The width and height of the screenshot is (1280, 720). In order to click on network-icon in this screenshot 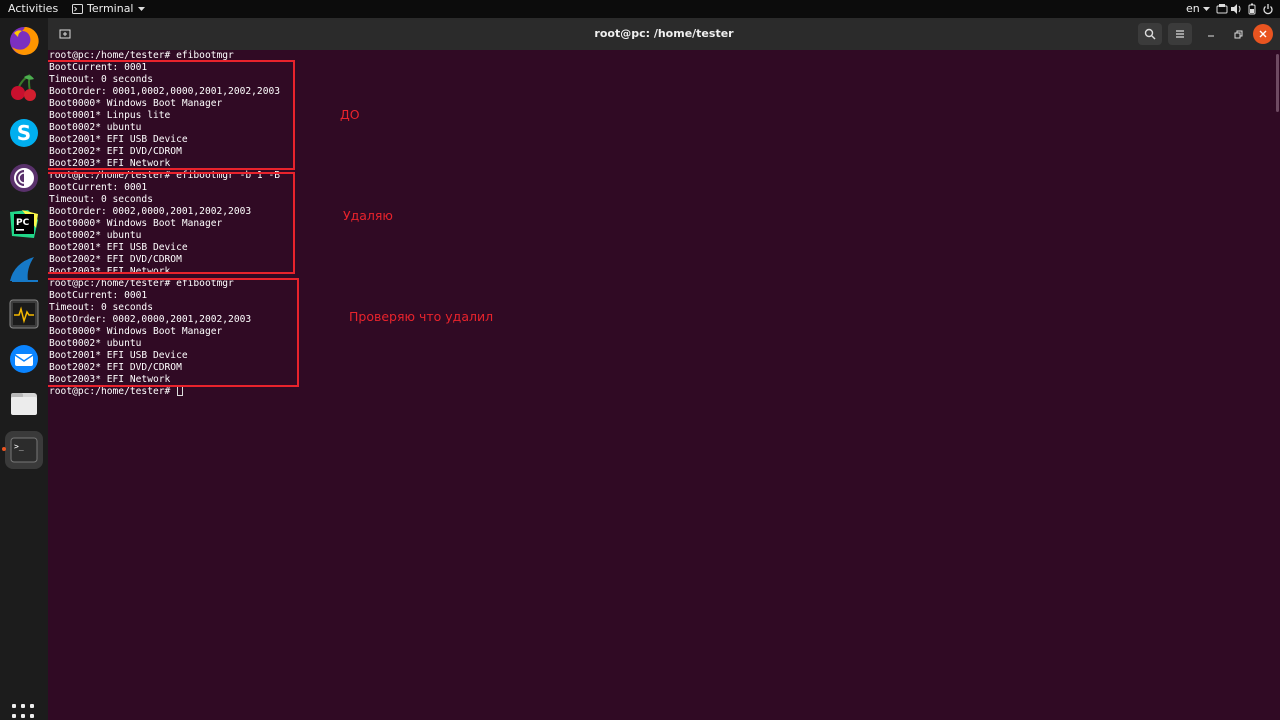, I will do `click(1222, 9)`.